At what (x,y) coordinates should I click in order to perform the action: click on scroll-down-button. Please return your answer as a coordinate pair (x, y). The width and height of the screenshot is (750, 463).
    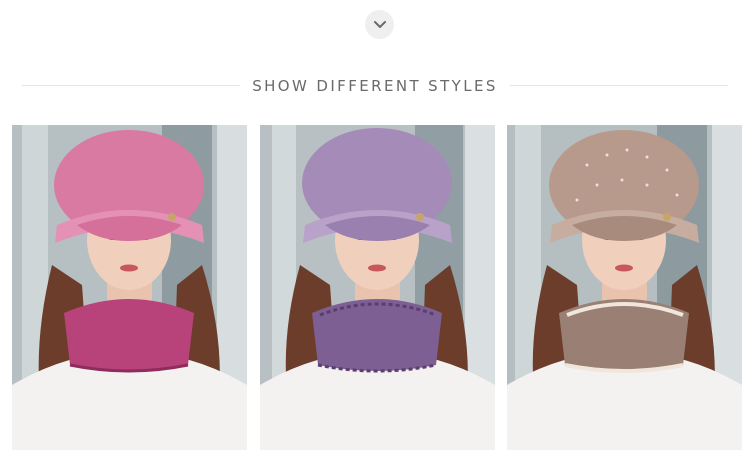
    Looking at the image, I should click on (379, 24).